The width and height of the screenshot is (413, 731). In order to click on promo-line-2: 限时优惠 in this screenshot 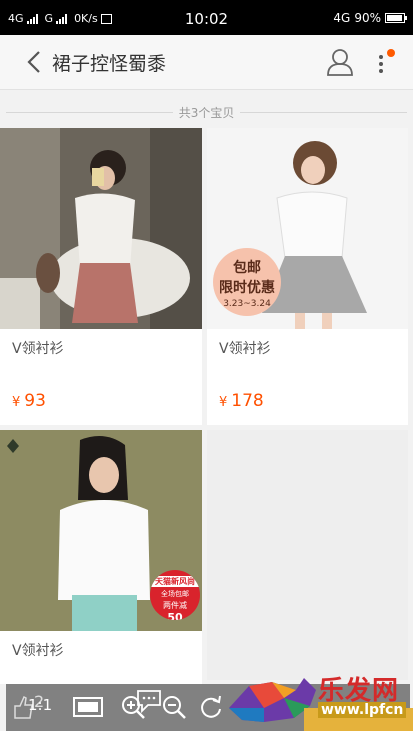, I will do `click(247, 288)`.